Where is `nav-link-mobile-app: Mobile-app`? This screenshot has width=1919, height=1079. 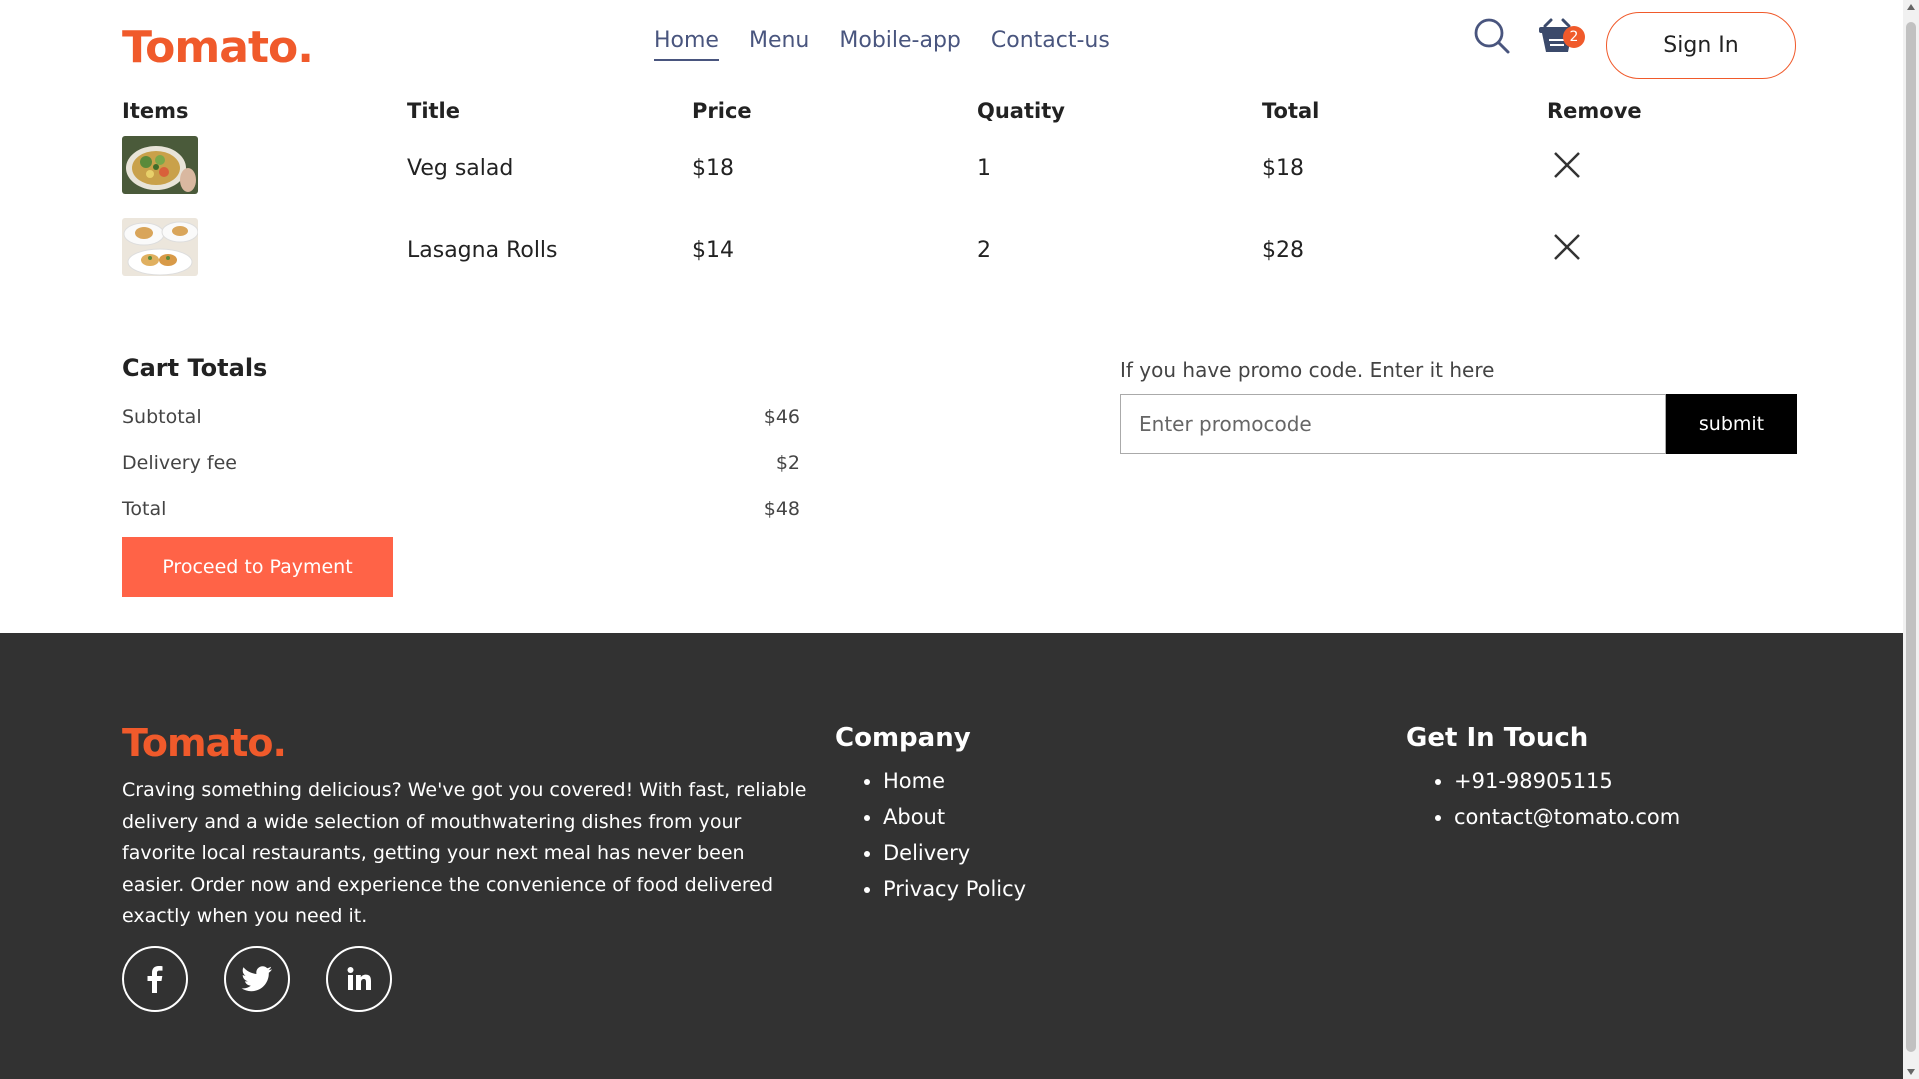 nav-link-mobile-app: Mobile-app is located at coordinates (900, 44).